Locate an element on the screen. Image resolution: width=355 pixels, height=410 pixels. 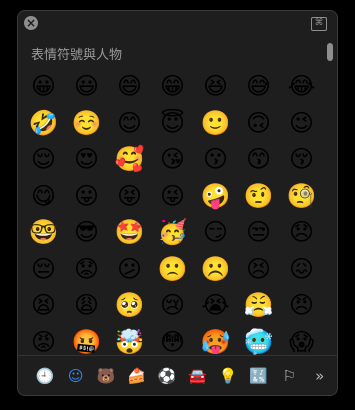
emoji-cell: 😚 is located at coordinates (301, 159).